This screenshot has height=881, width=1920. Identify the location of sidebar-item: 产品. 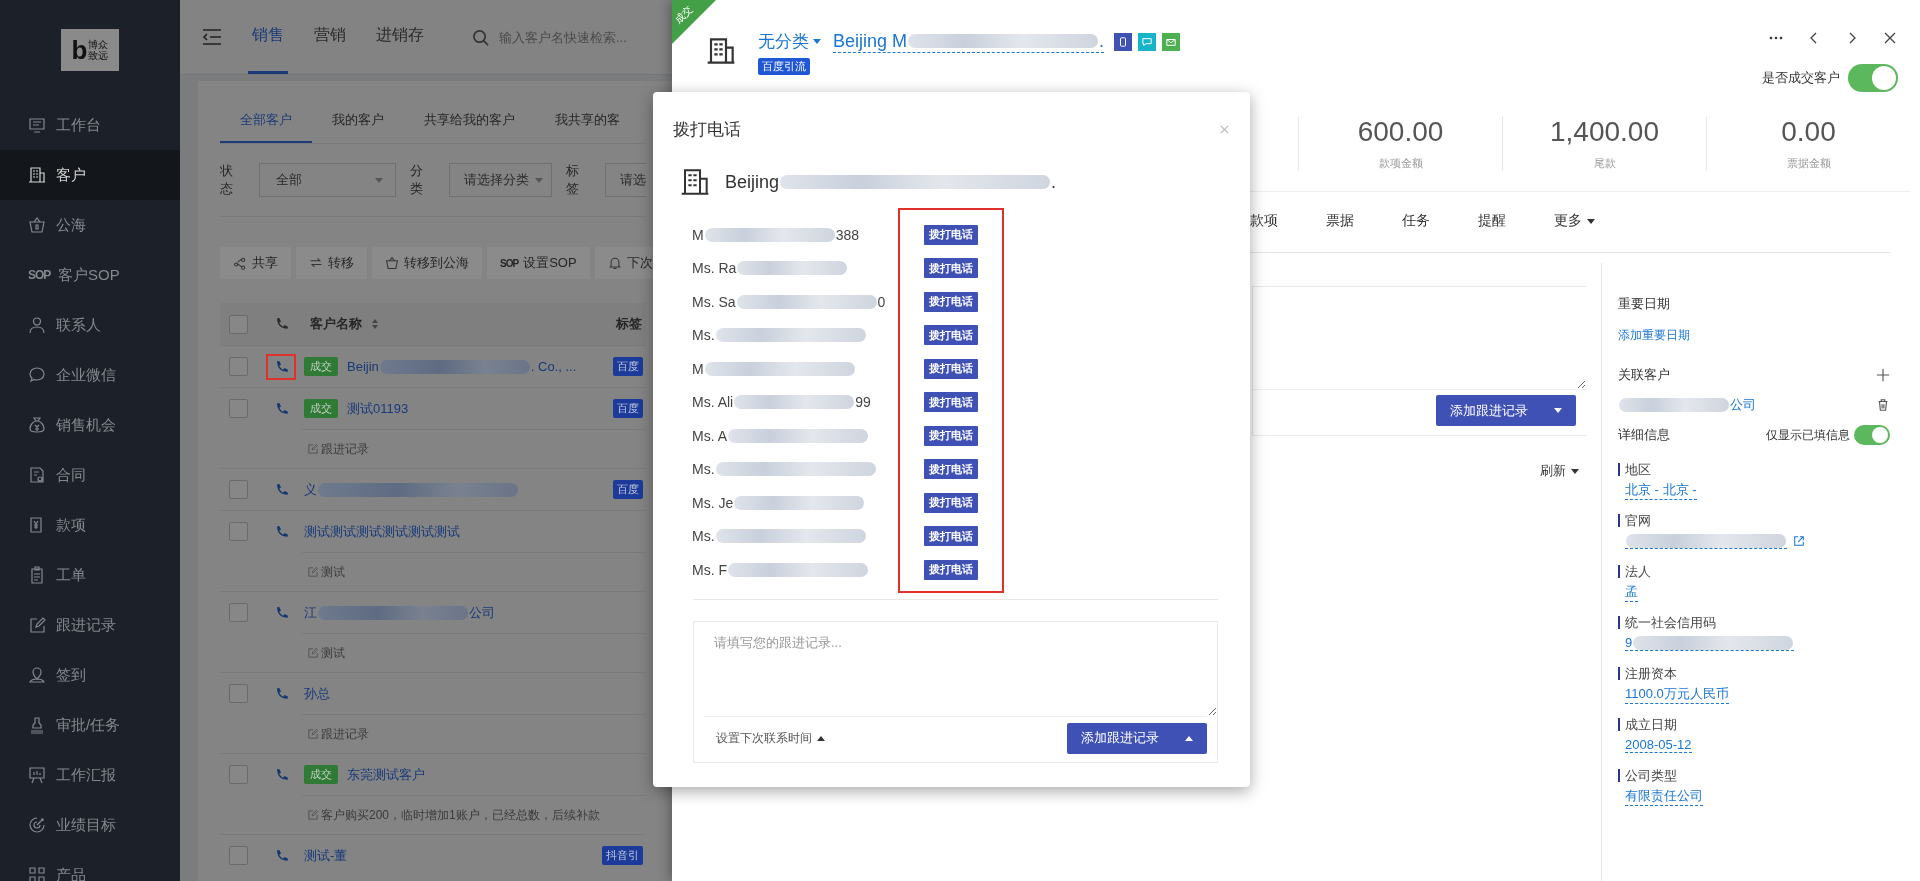
(90, 865).